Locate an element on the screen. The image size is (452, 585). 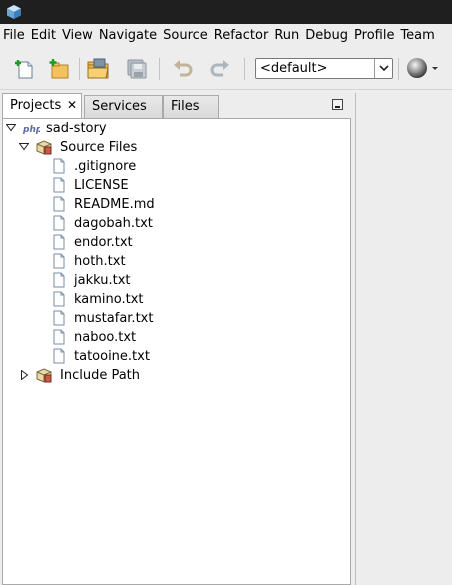
close-icon: ✕ is located at coordinates (72, 105).